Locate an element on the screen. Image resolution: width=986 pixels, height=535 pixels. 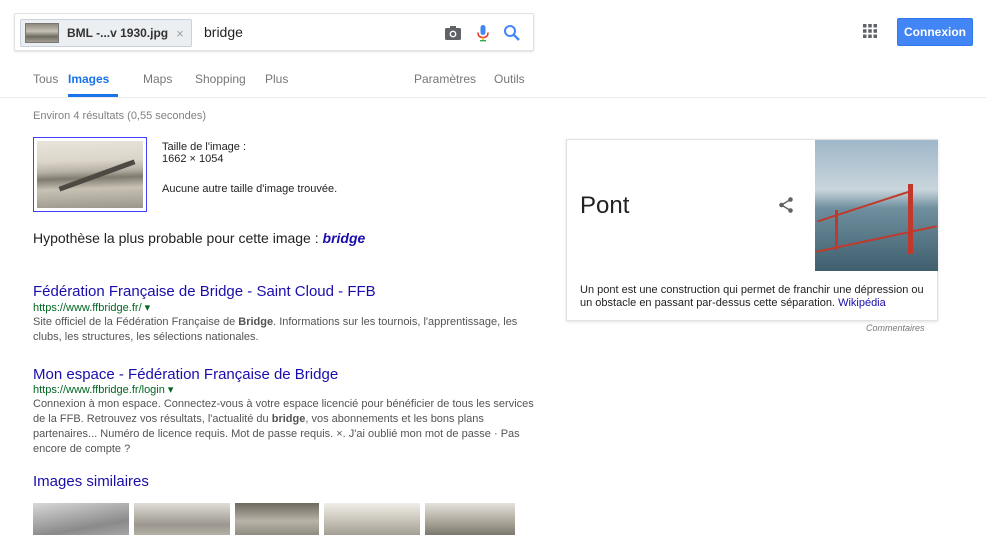
camera-icon is located at coordinates (453, 33).